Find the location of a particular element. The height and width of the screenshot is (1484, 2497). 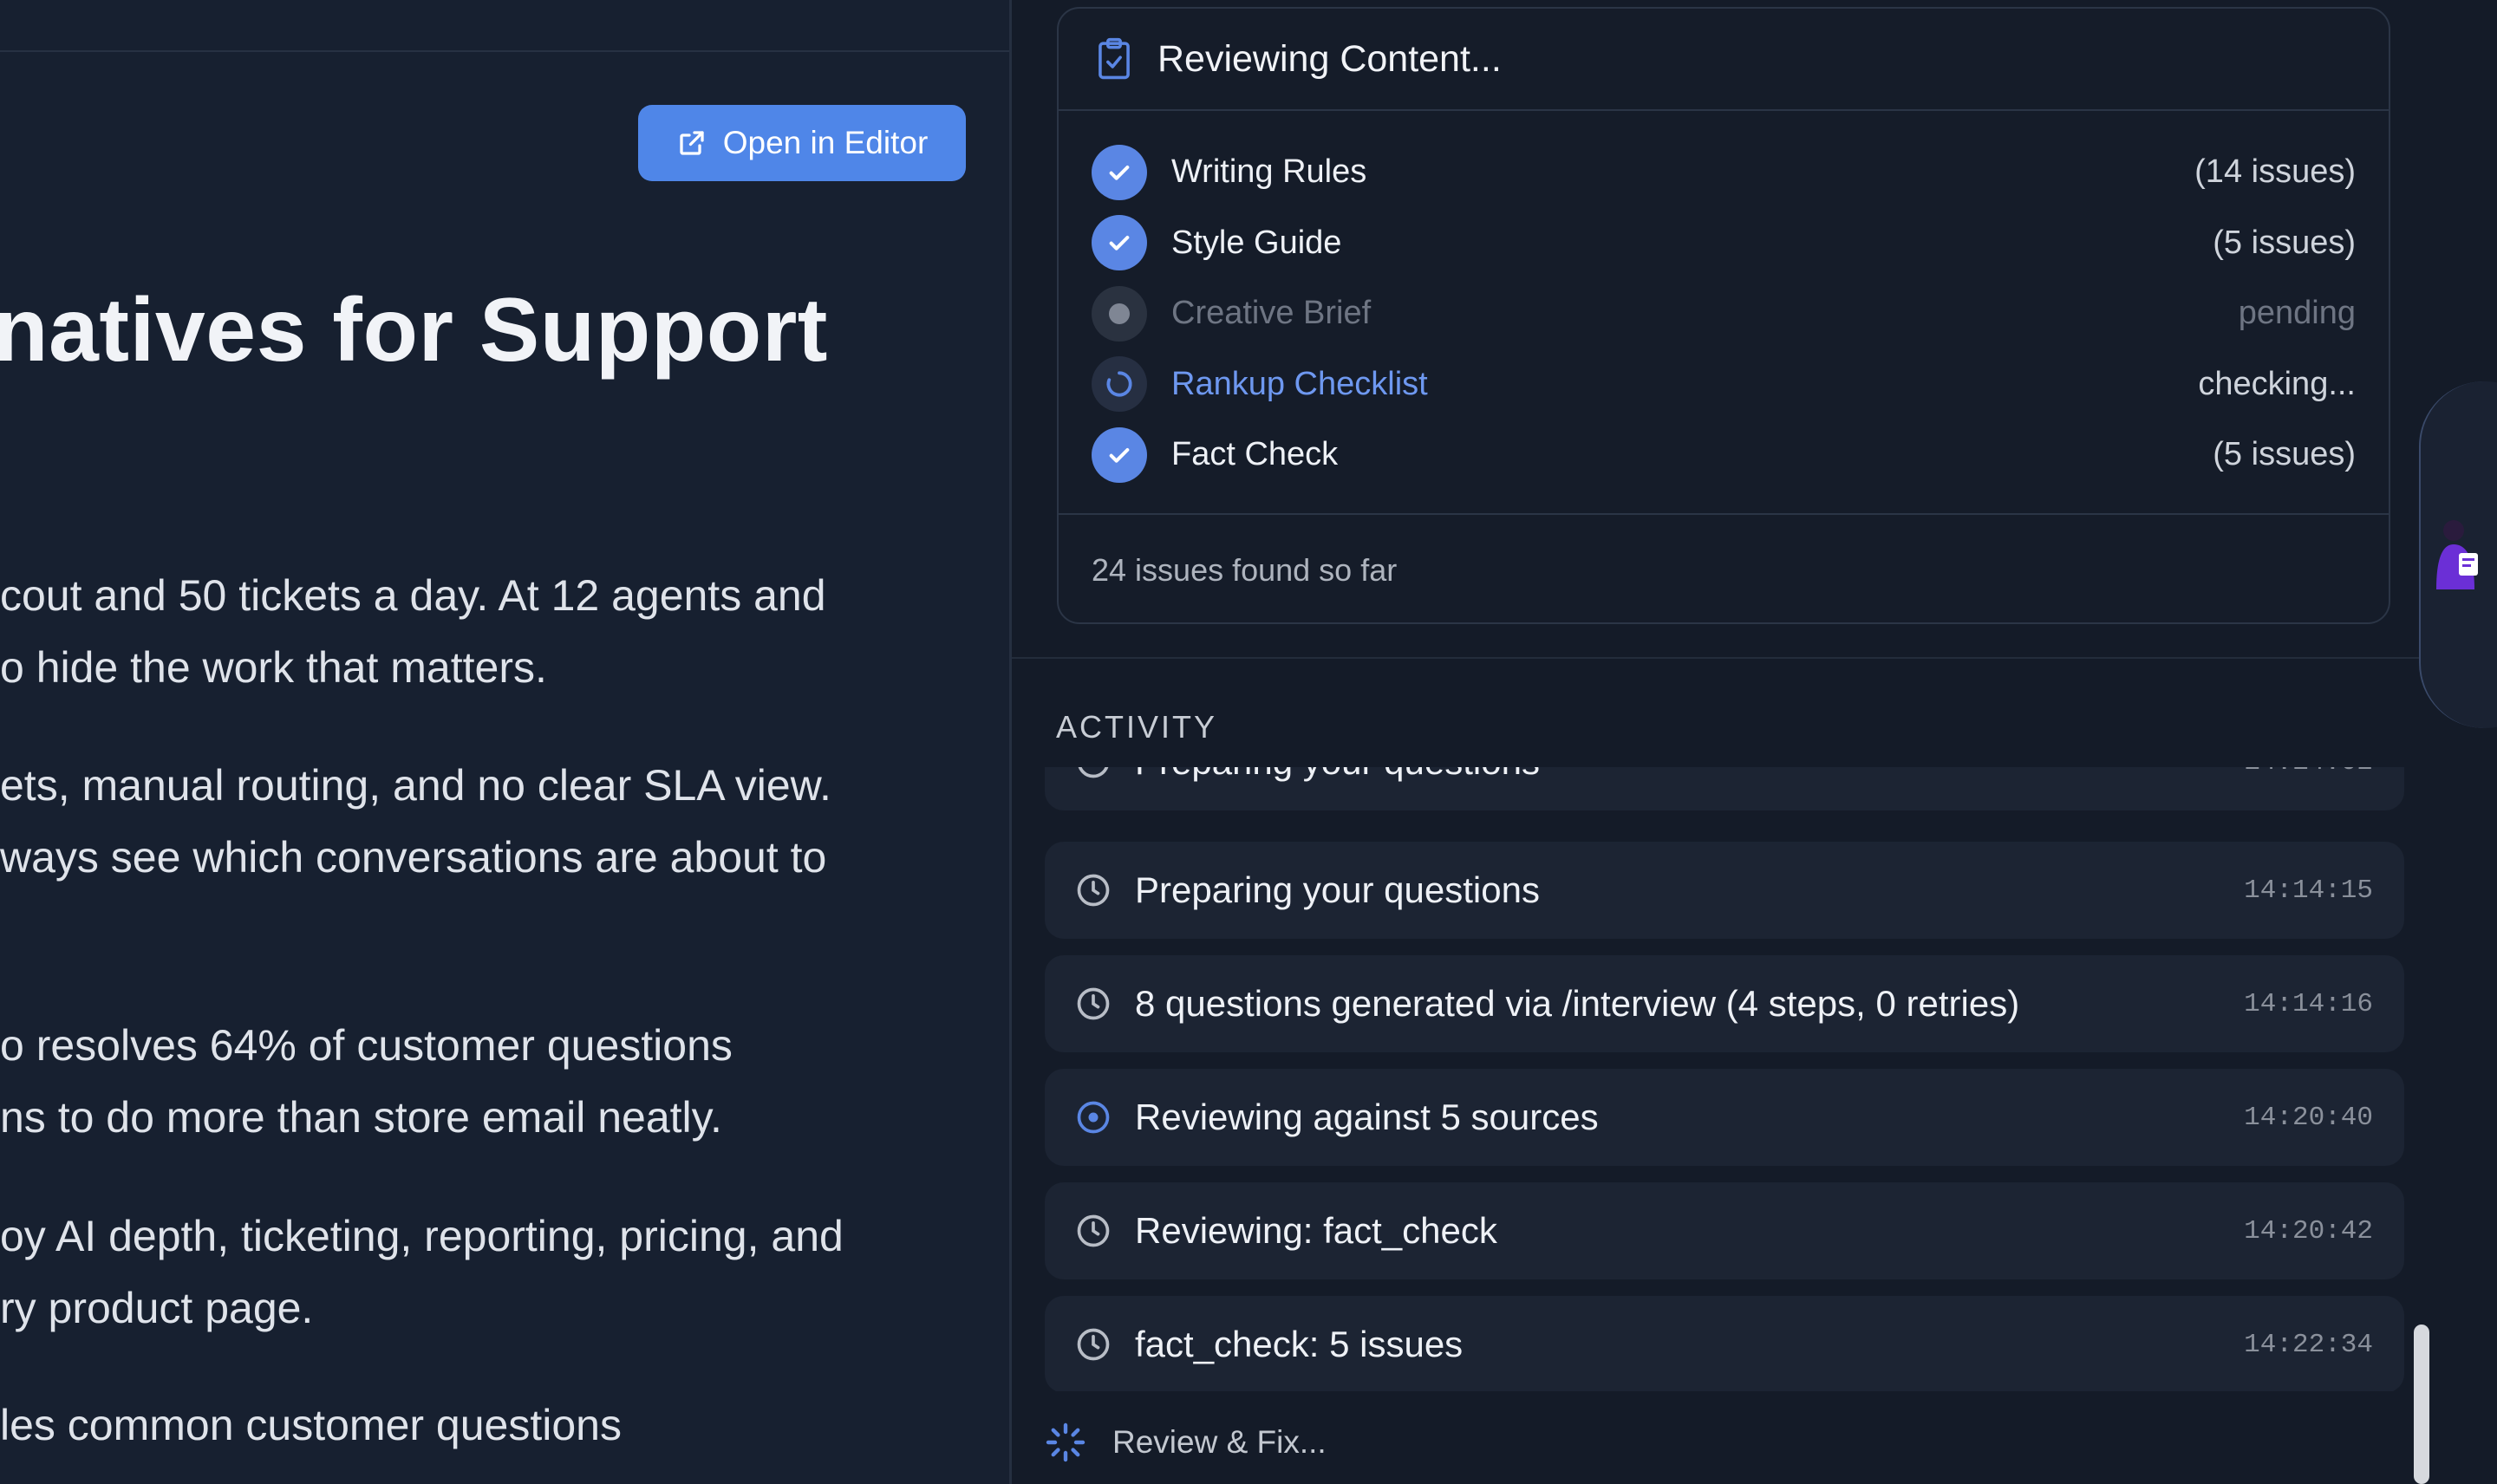

pending-dot-icon is located at coordinates (1119, 313).